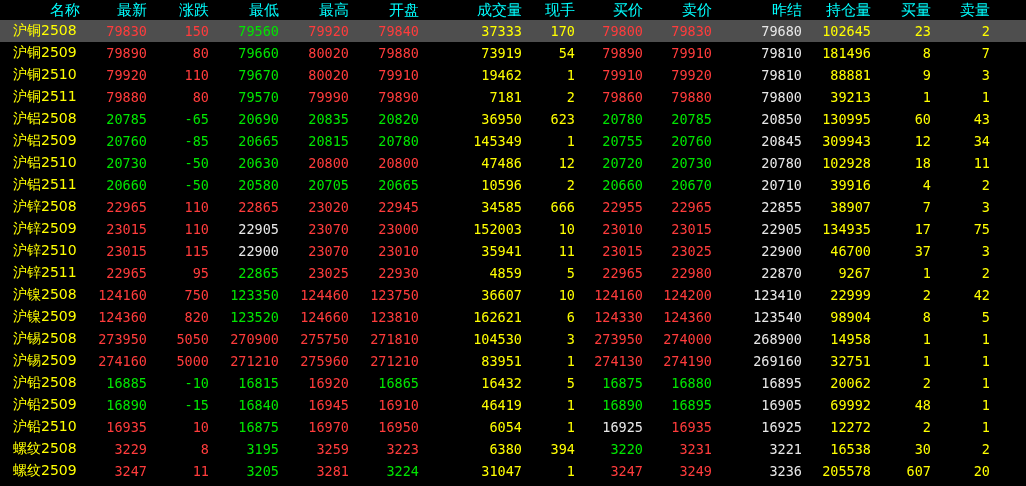 The image size is (1026, 486). What do you see at coordinates (513, 317) in the screenshot?
I see `table-row: 沪镍2509 124360 820 123520 124660 123810 162621 6 124330 124360 123540 98904 8 5` at bounding box center [513, 317].